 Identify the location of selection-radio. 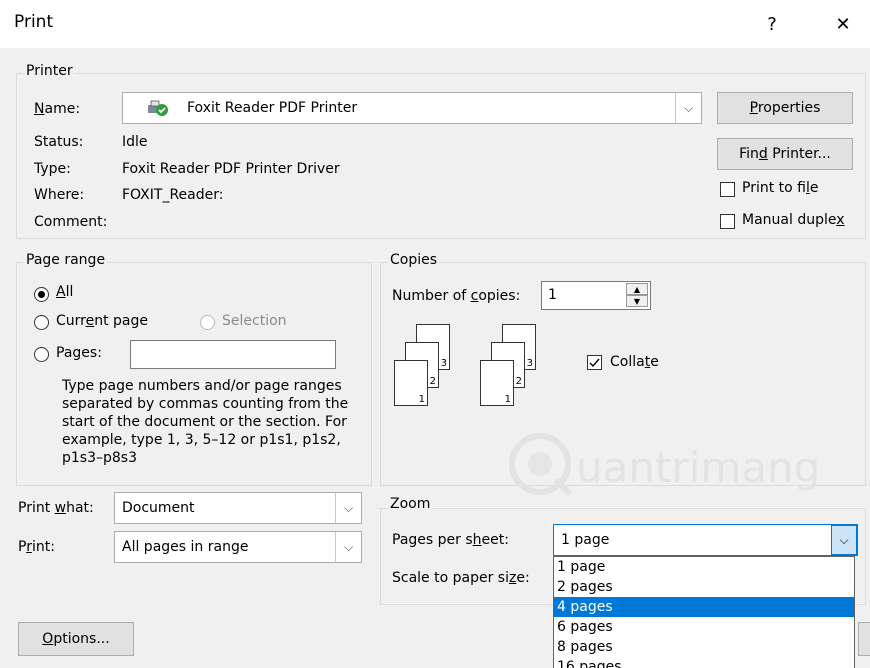
(207, 322).